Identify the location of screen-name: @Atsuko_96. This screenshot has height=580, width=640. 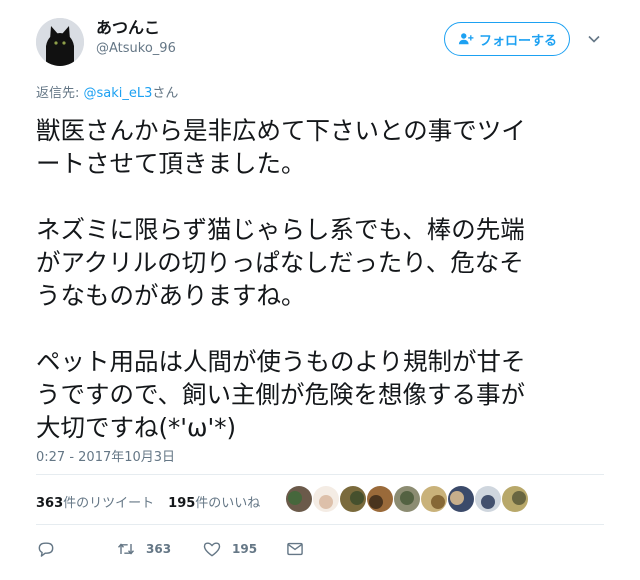
(136, 48).